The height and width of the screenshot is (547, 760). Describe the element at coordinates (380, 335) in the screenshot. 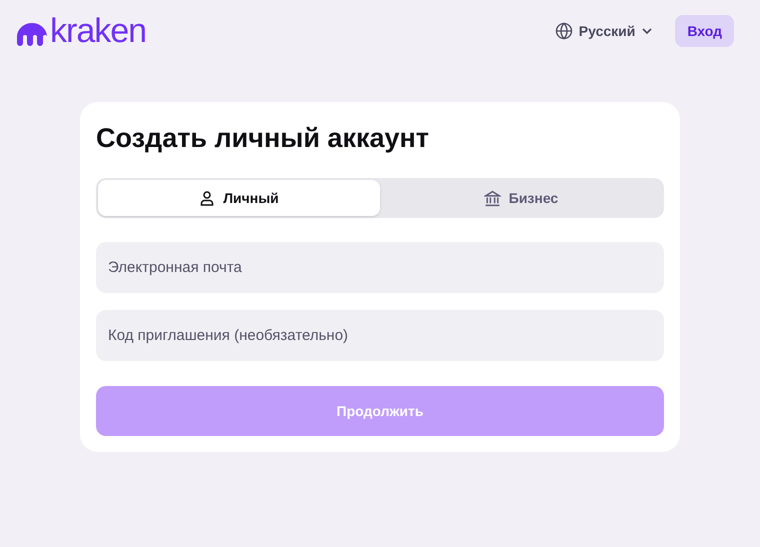

I see `input-field: Код приглашения (необязательно)` at that location.